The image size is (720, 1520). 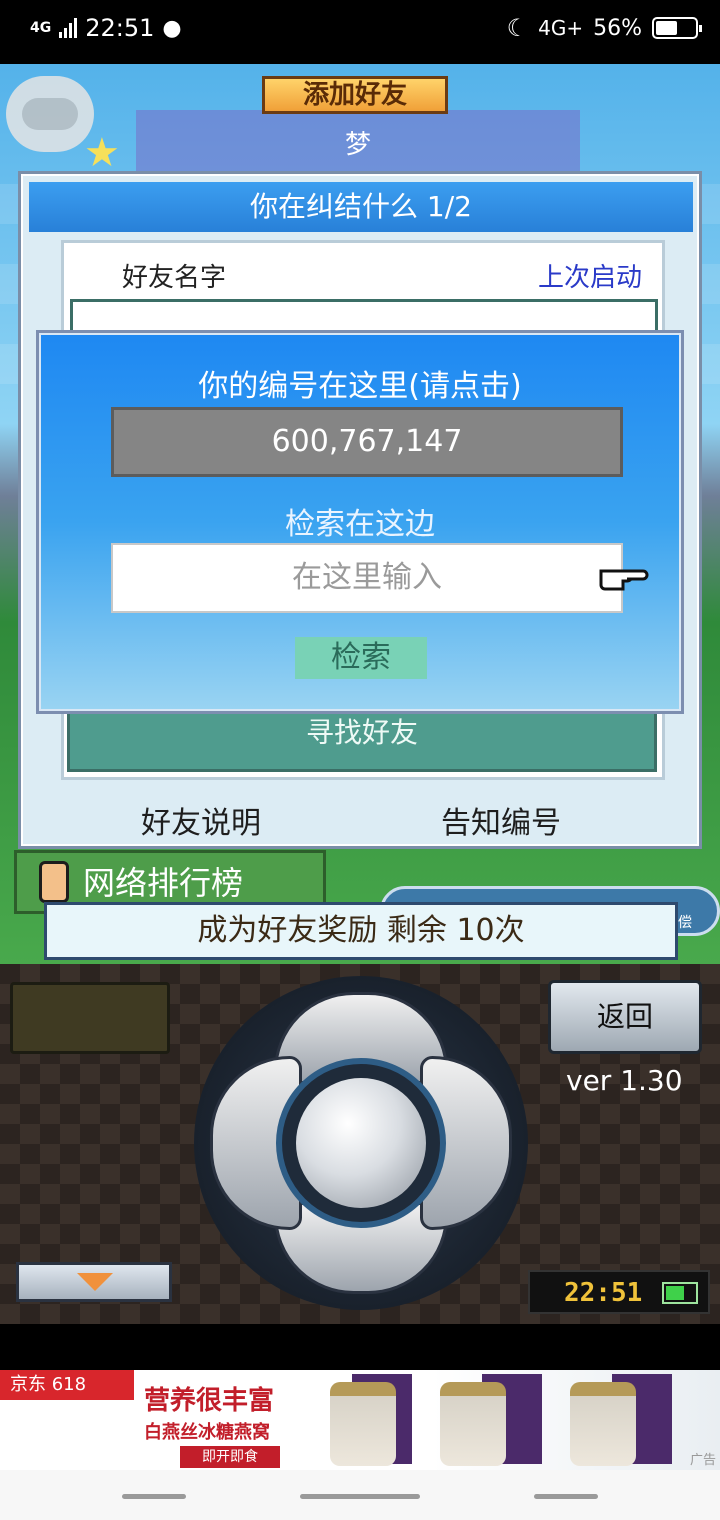 I want to click on ad-product-name: 白燕丝冰糖燕窝, so click(x=207, y=1432).